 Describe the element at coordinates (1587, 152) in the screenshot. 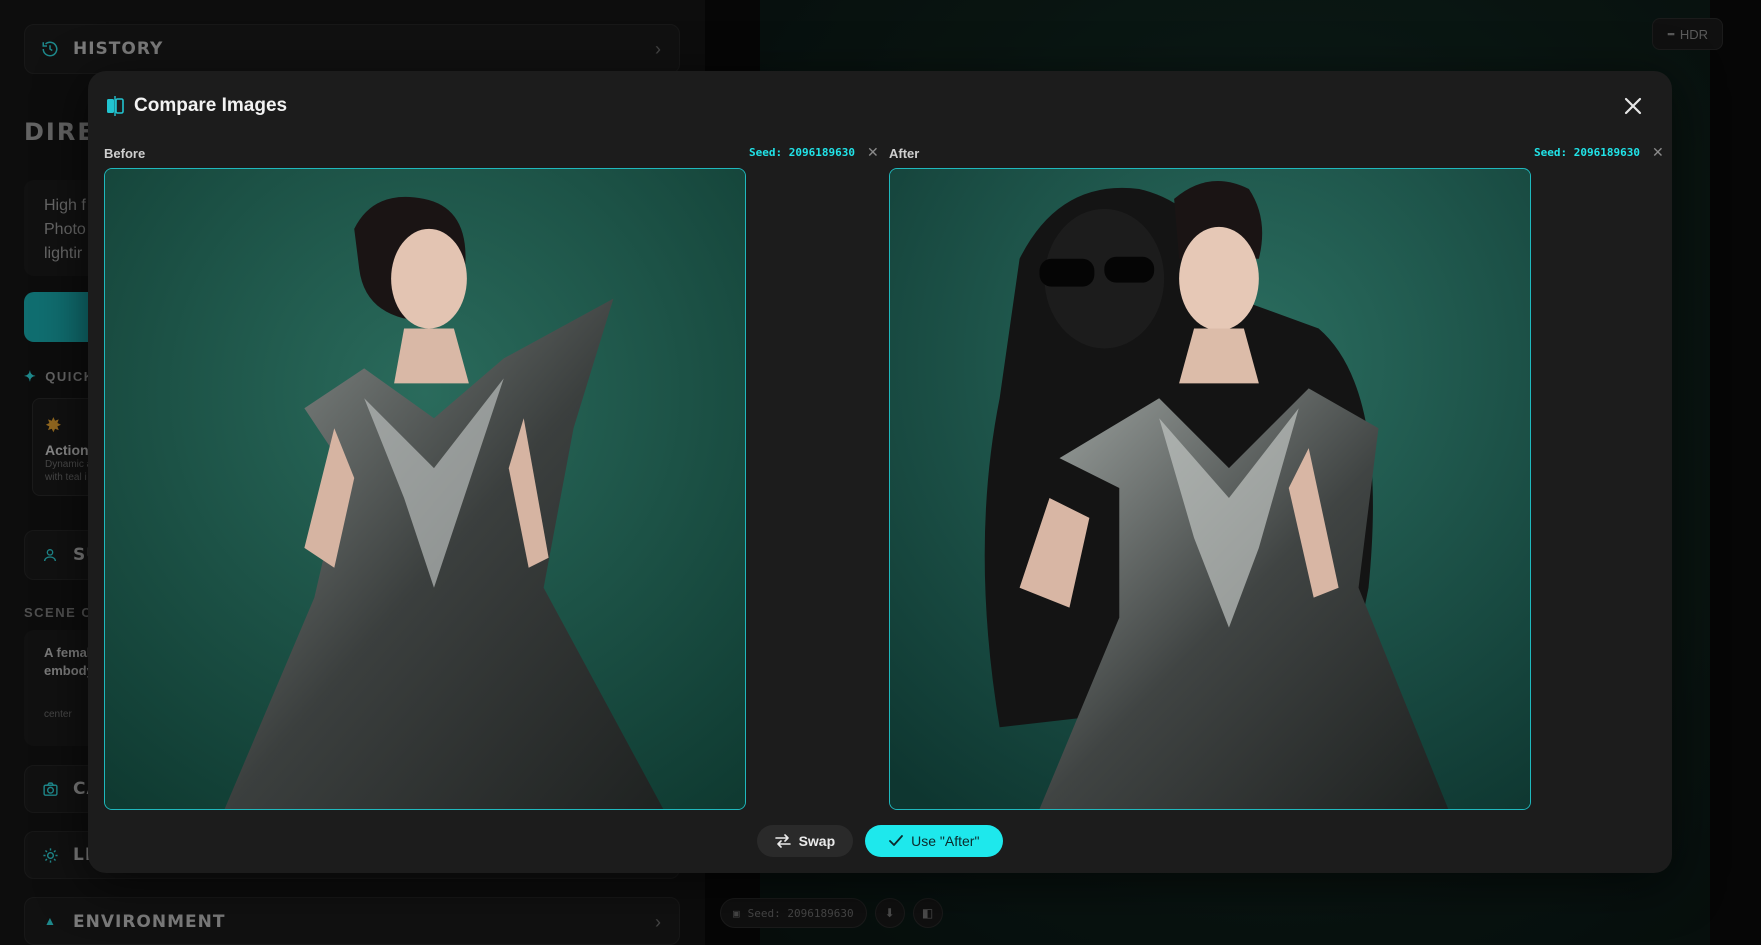

I see `after-seed: Seed: 2096189630` at that location.